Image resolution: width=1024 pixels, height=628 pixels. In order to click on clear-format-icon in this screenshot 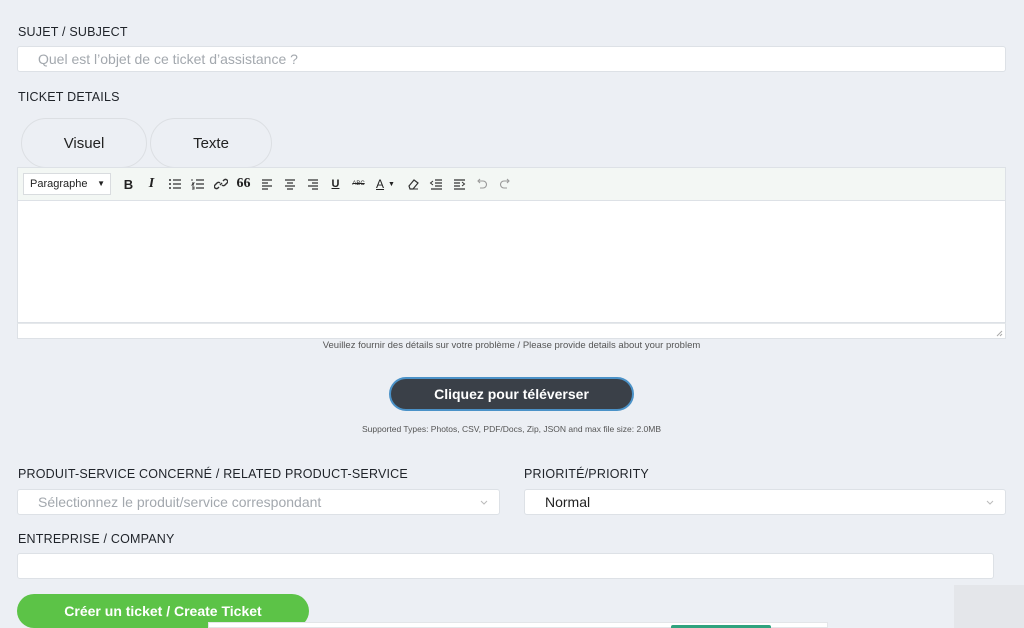, I will do `click(413, 184)`.